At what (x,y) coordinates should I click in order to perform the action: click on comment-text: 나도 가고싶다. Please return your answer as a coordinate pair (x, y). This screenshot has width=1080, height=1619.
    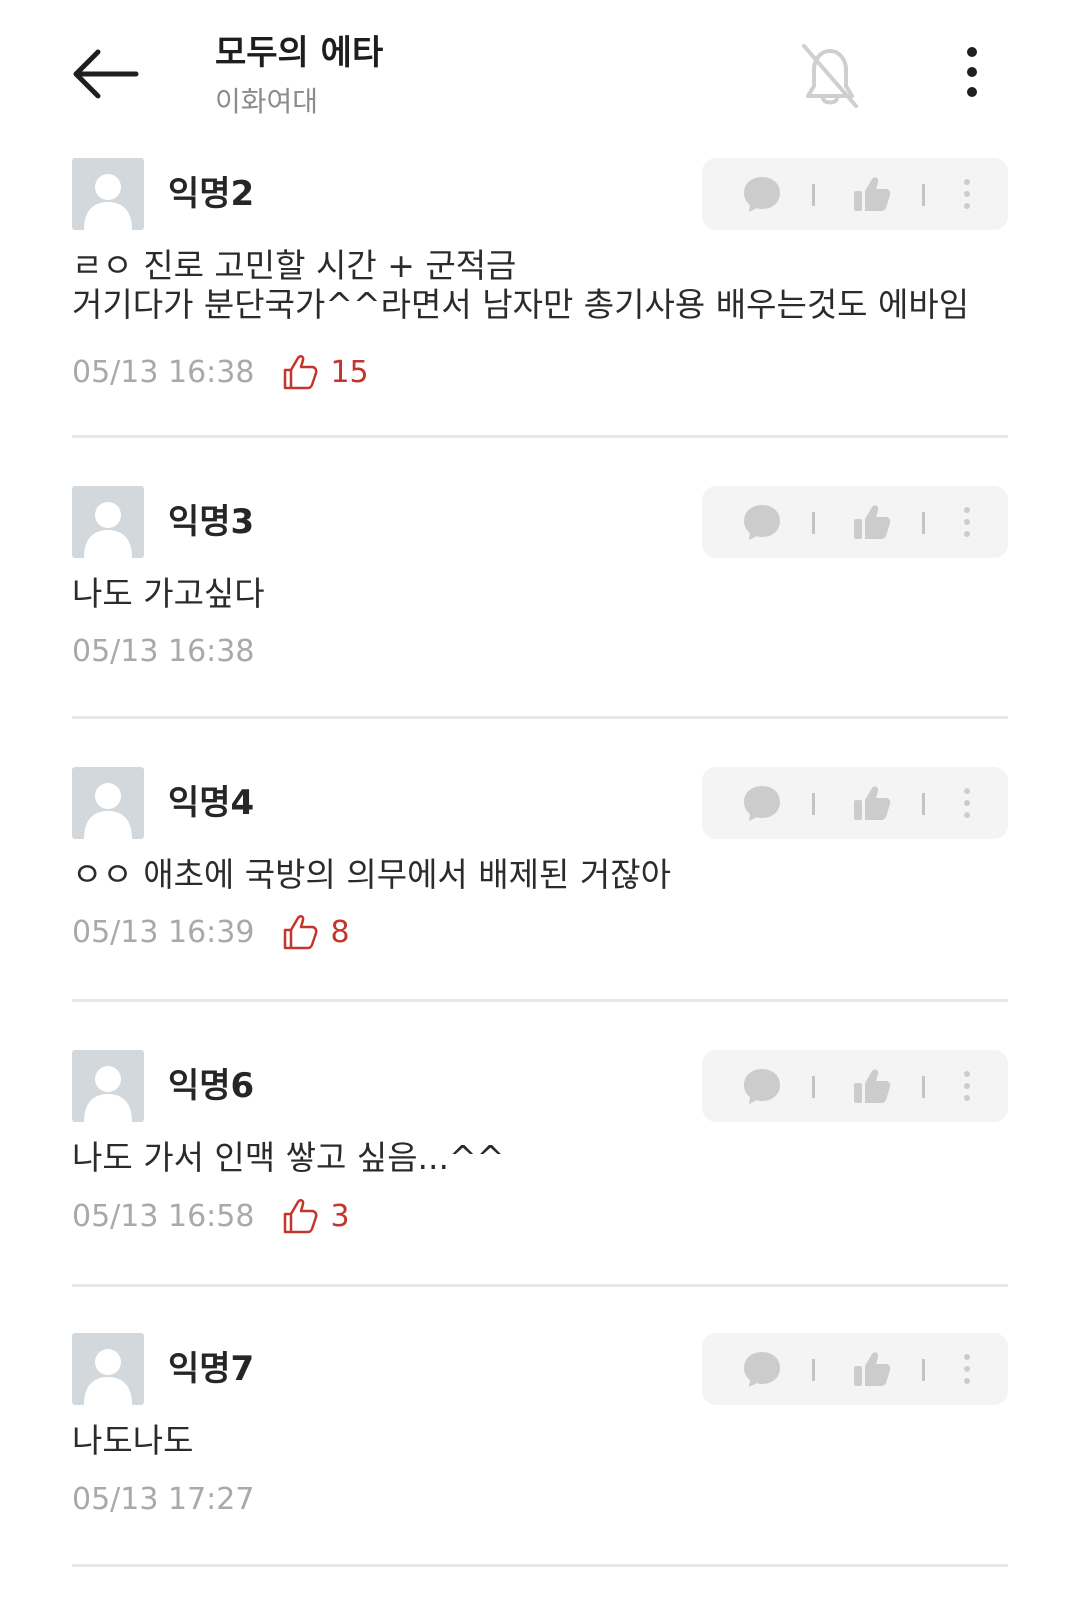
    Looking at the image, I should click on (168, 593).